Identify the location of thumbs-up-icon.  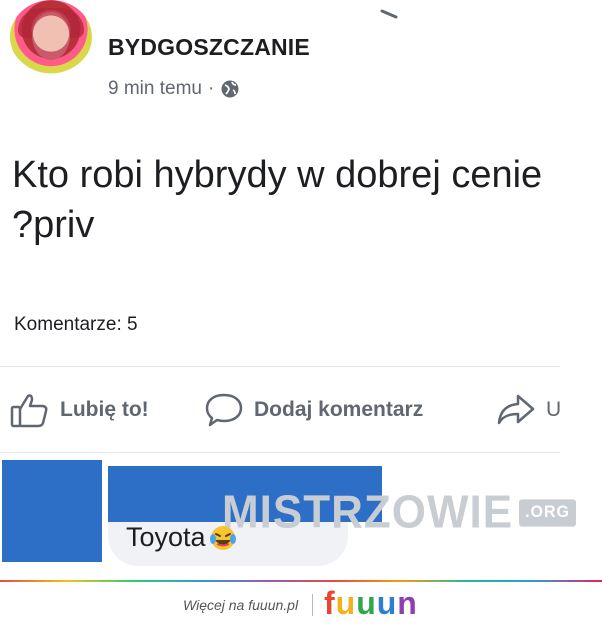
(29, 411).